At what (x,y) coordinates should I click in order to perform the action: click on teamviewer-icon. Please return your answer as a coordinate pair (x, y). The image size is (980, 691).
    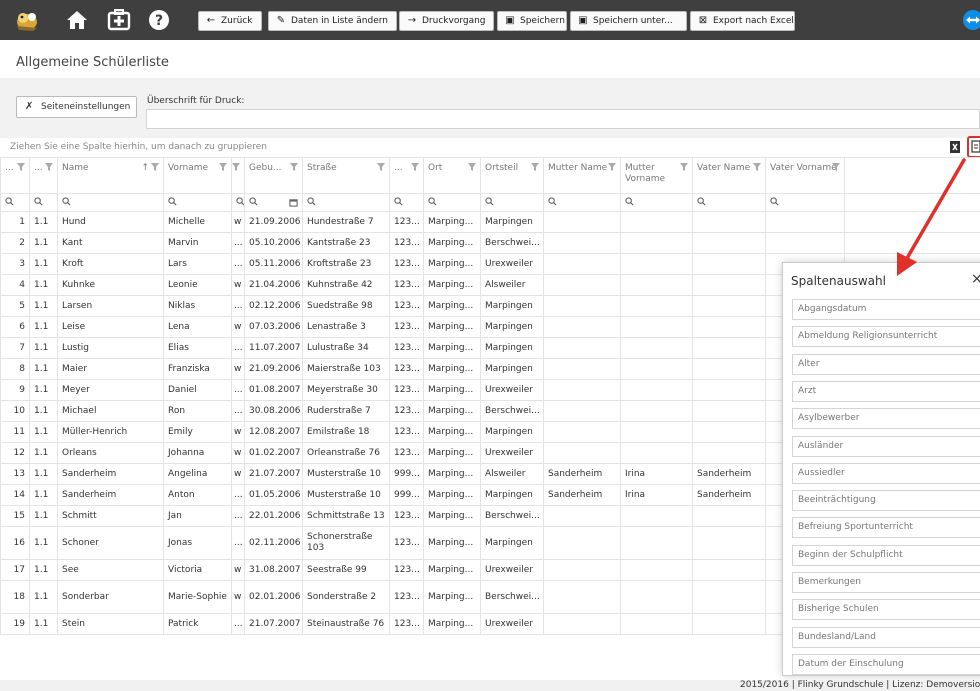
    Looking at the image, I should click on (969, 20).